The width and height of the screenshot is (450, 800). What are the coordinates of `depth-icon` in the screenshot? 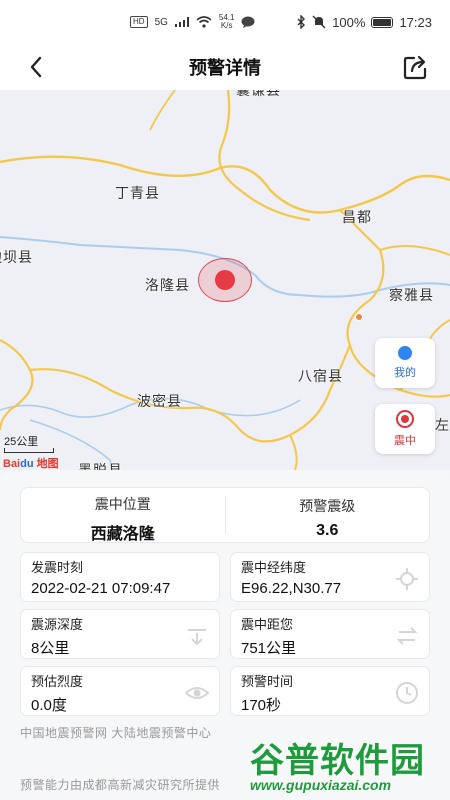 It's located at (197, 637).